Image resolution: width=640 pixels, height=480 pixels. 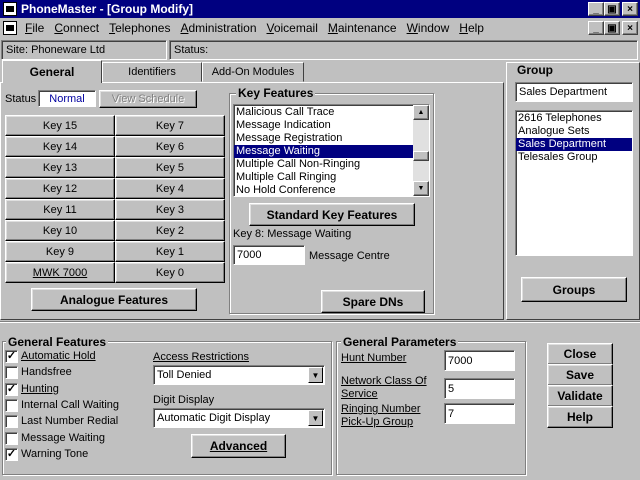 I want to click on group-list-item: 2616 Telephones, so click(x=574, y=118).